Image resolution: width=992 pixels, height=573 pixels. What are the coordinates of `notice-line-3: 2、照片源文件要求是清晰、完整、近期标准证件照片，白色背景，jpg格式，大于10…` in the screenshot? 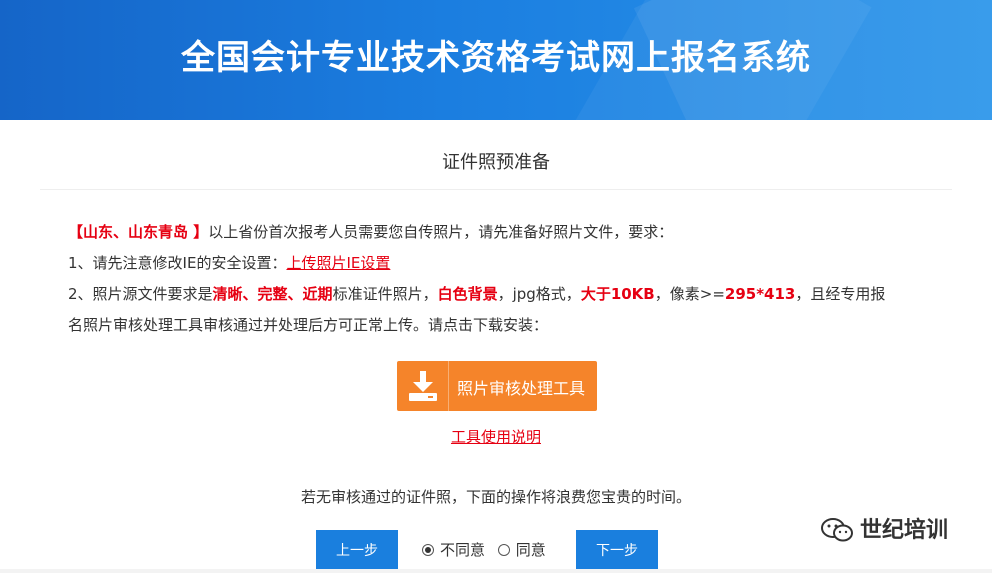 It's located at (498, 294).